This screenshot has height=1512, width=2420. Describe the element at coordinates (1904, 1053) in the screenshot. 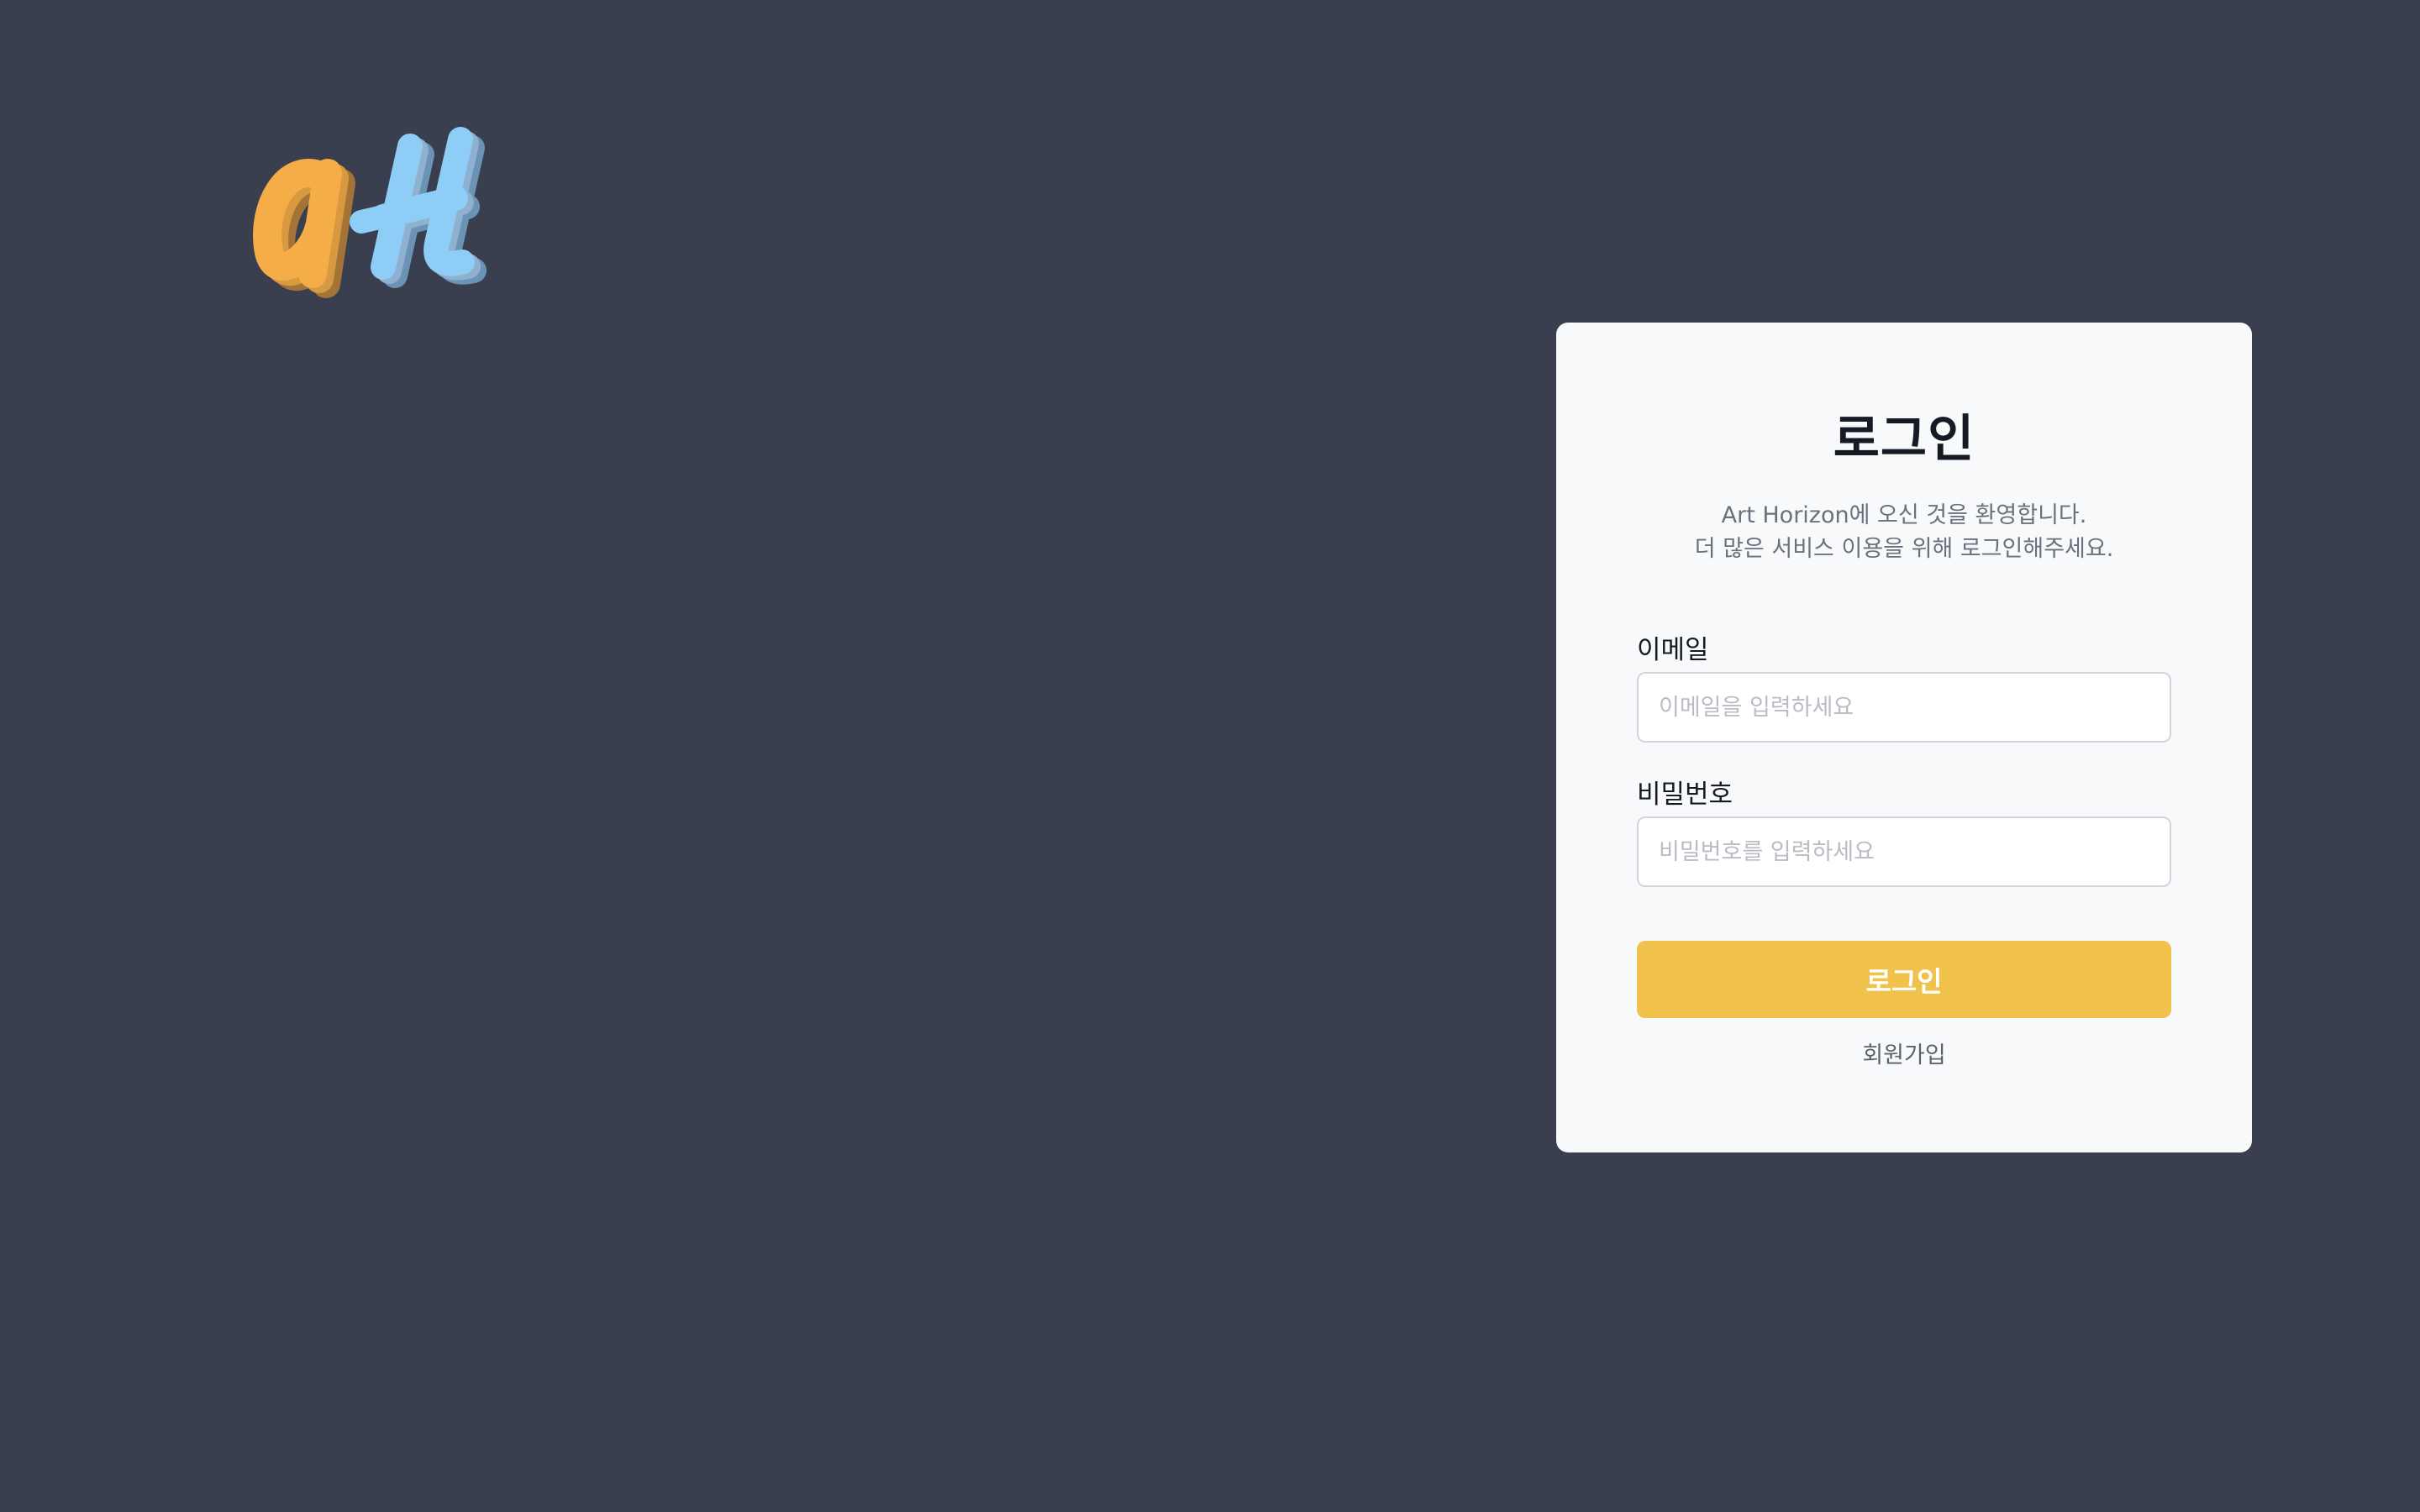

I see `signup-link: 회원가입` at that location.